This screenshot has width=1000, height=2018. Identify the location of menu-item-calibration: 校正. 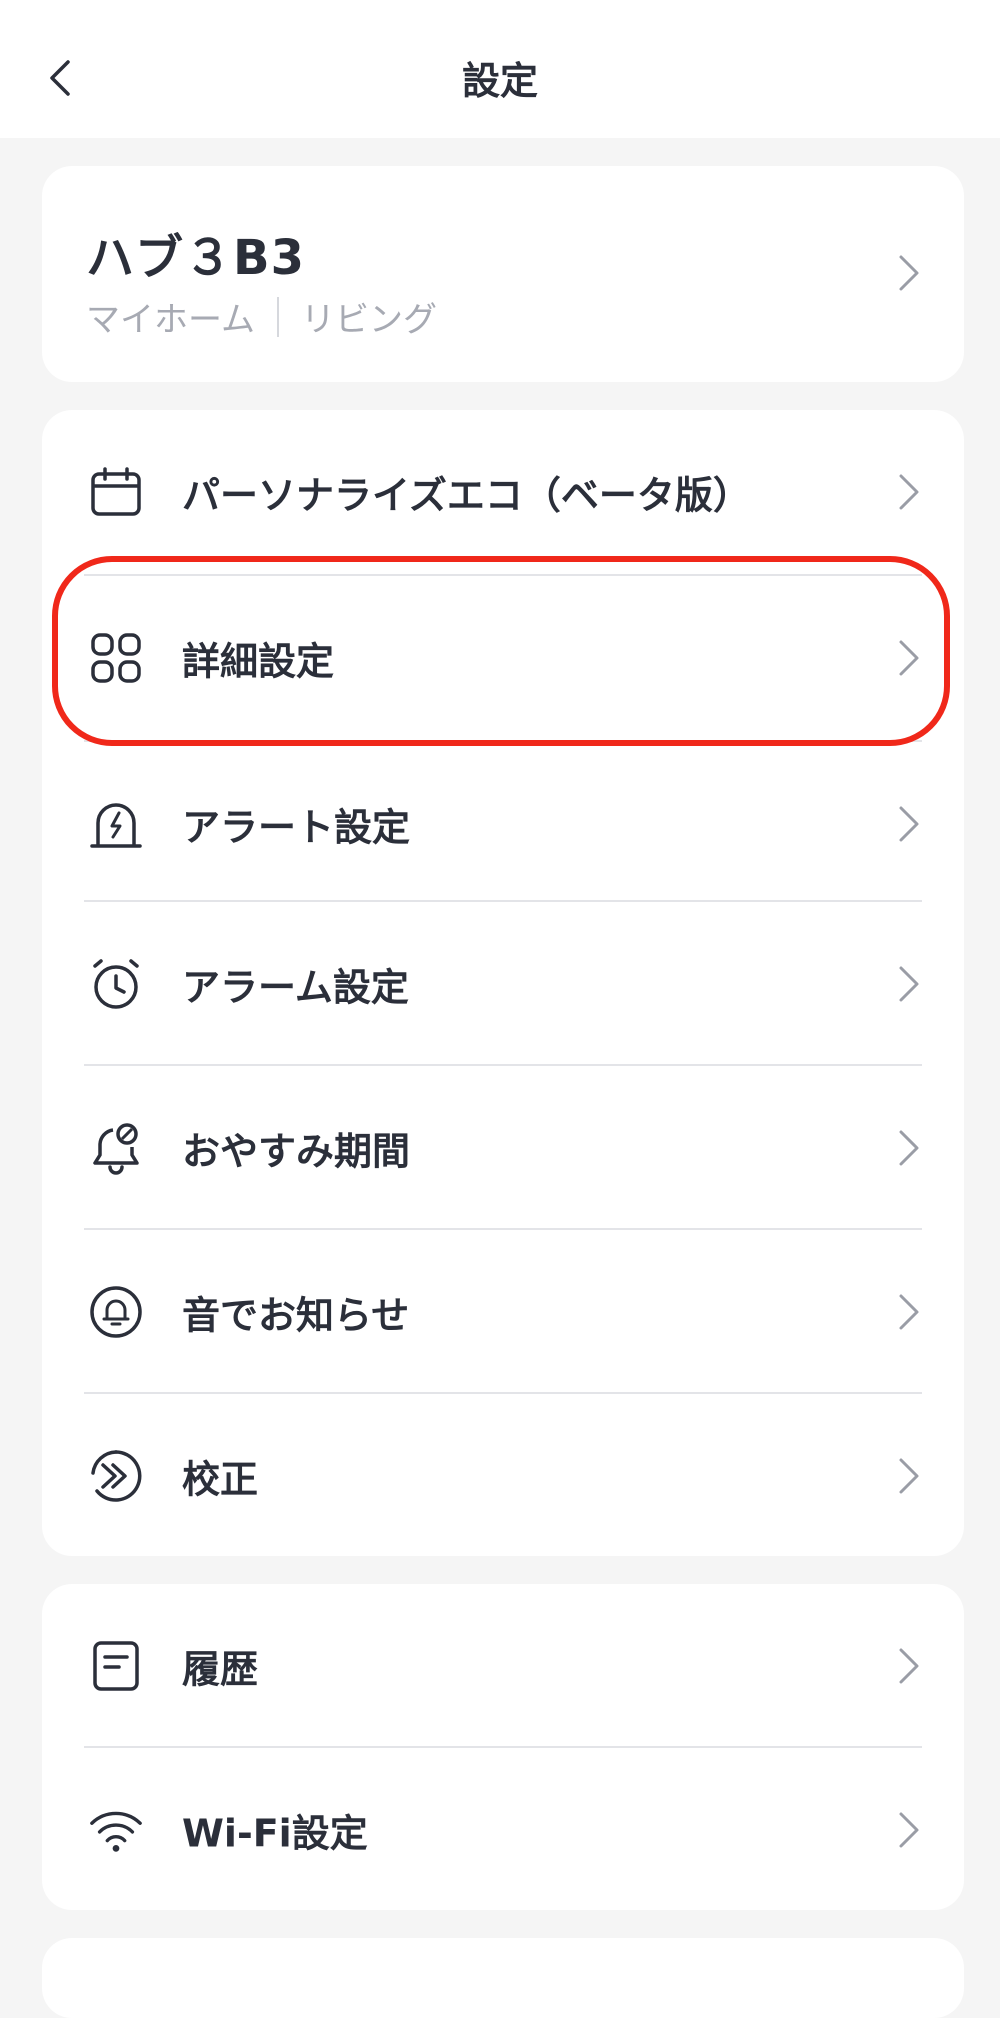
(503, 1475).